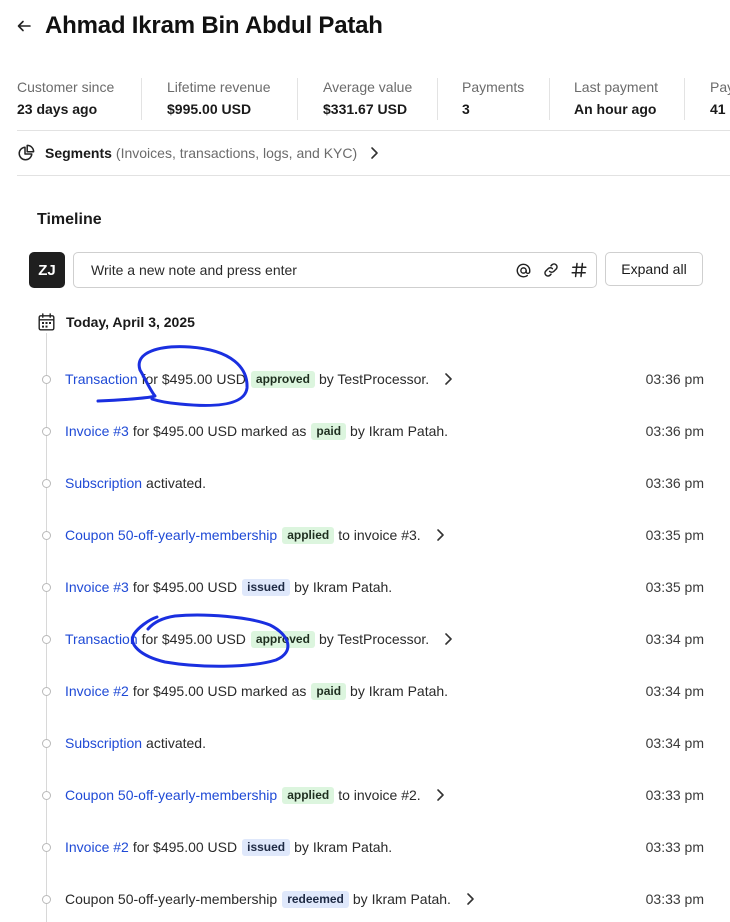 The width and height of the screenshot is (730, 922). Describe the element at coordinates (368, 87) in the screenshot. I see `stat-label: Average value` at that location.